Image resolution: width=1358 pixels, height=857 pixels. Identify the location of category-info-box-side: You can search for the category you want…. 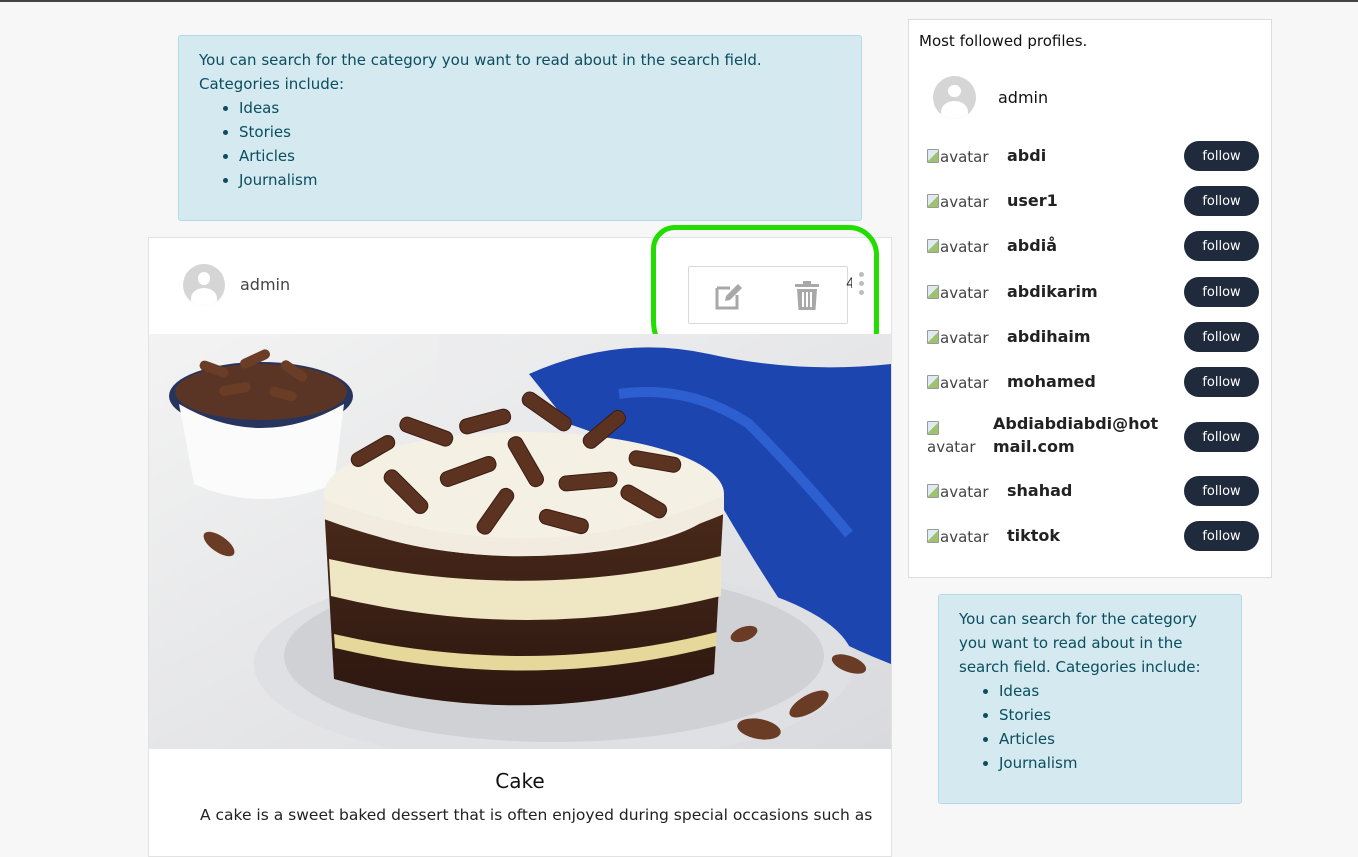
(1090, 699).